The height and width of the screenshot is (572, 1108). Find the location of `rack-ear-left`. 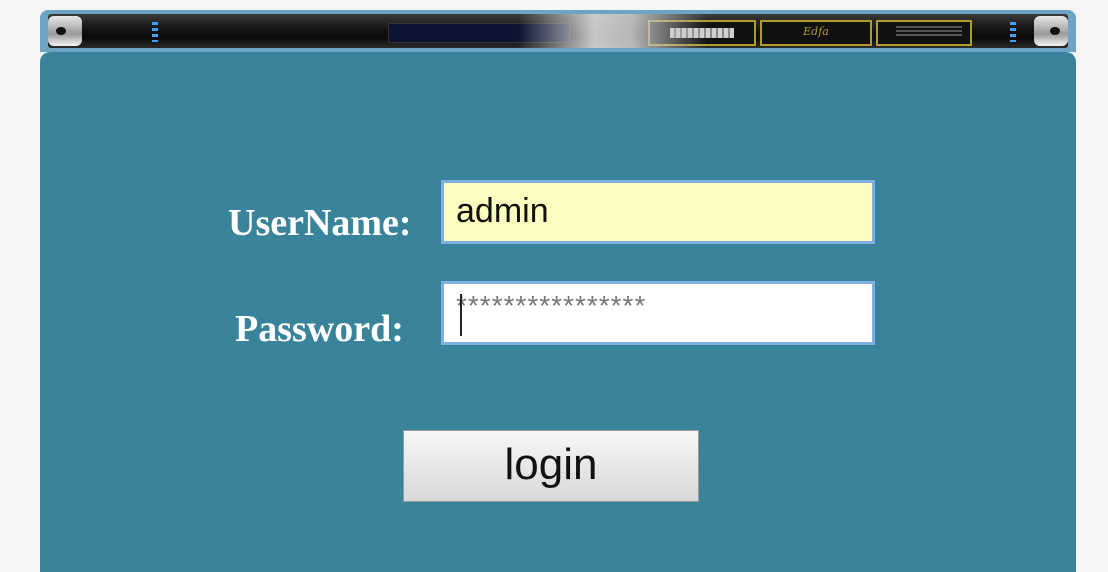

rack-ear-left is located at coordinates (65, 31).